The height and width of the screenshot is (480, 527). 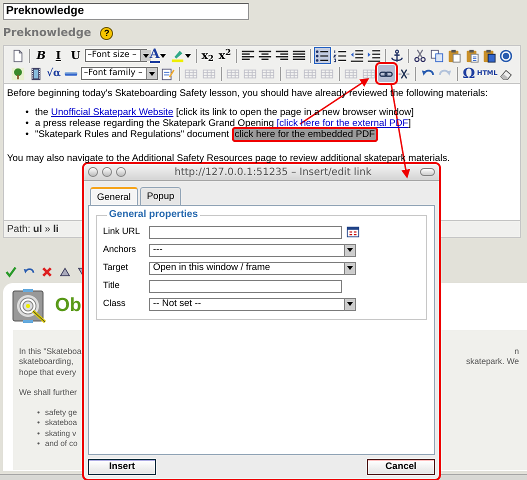 I want to click on text-line: skatepark. We, so click(x=492, y=361).